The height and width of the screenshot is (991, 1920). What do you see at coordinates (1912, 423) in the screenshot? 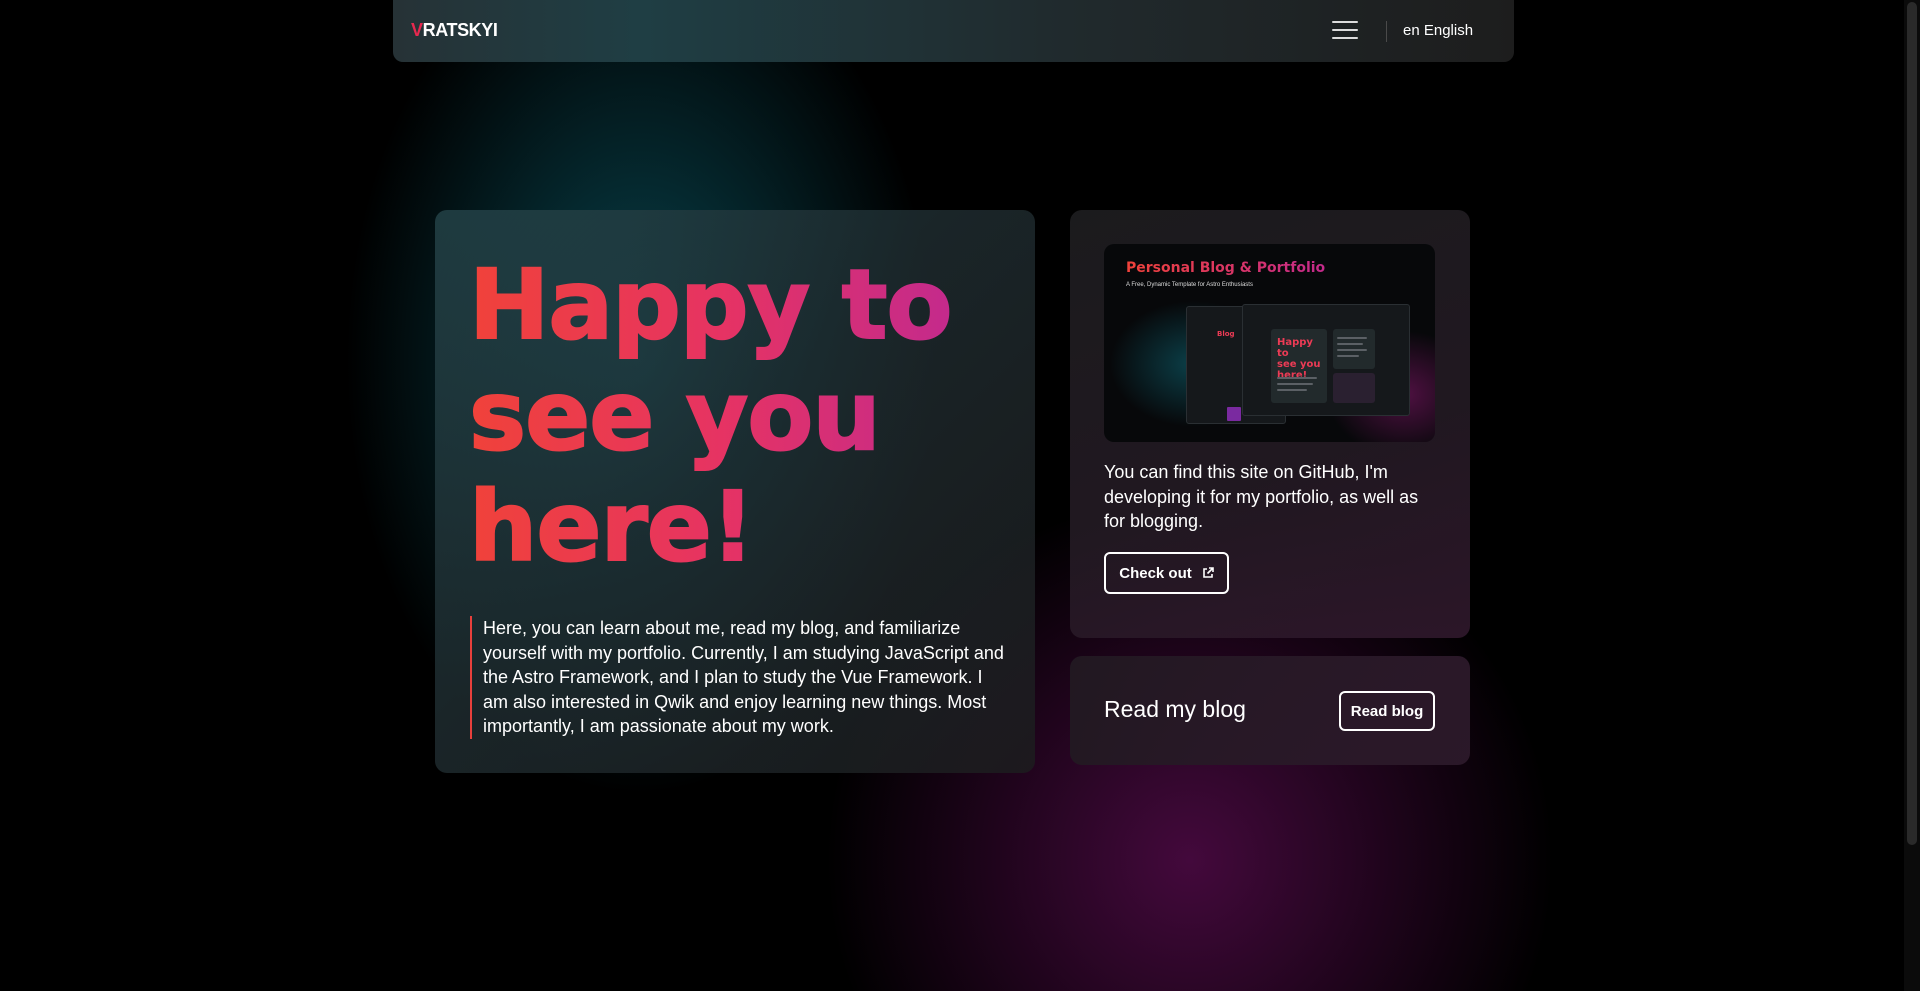
I see `scrollbar-thumb` at bounding box center [1912, 423].